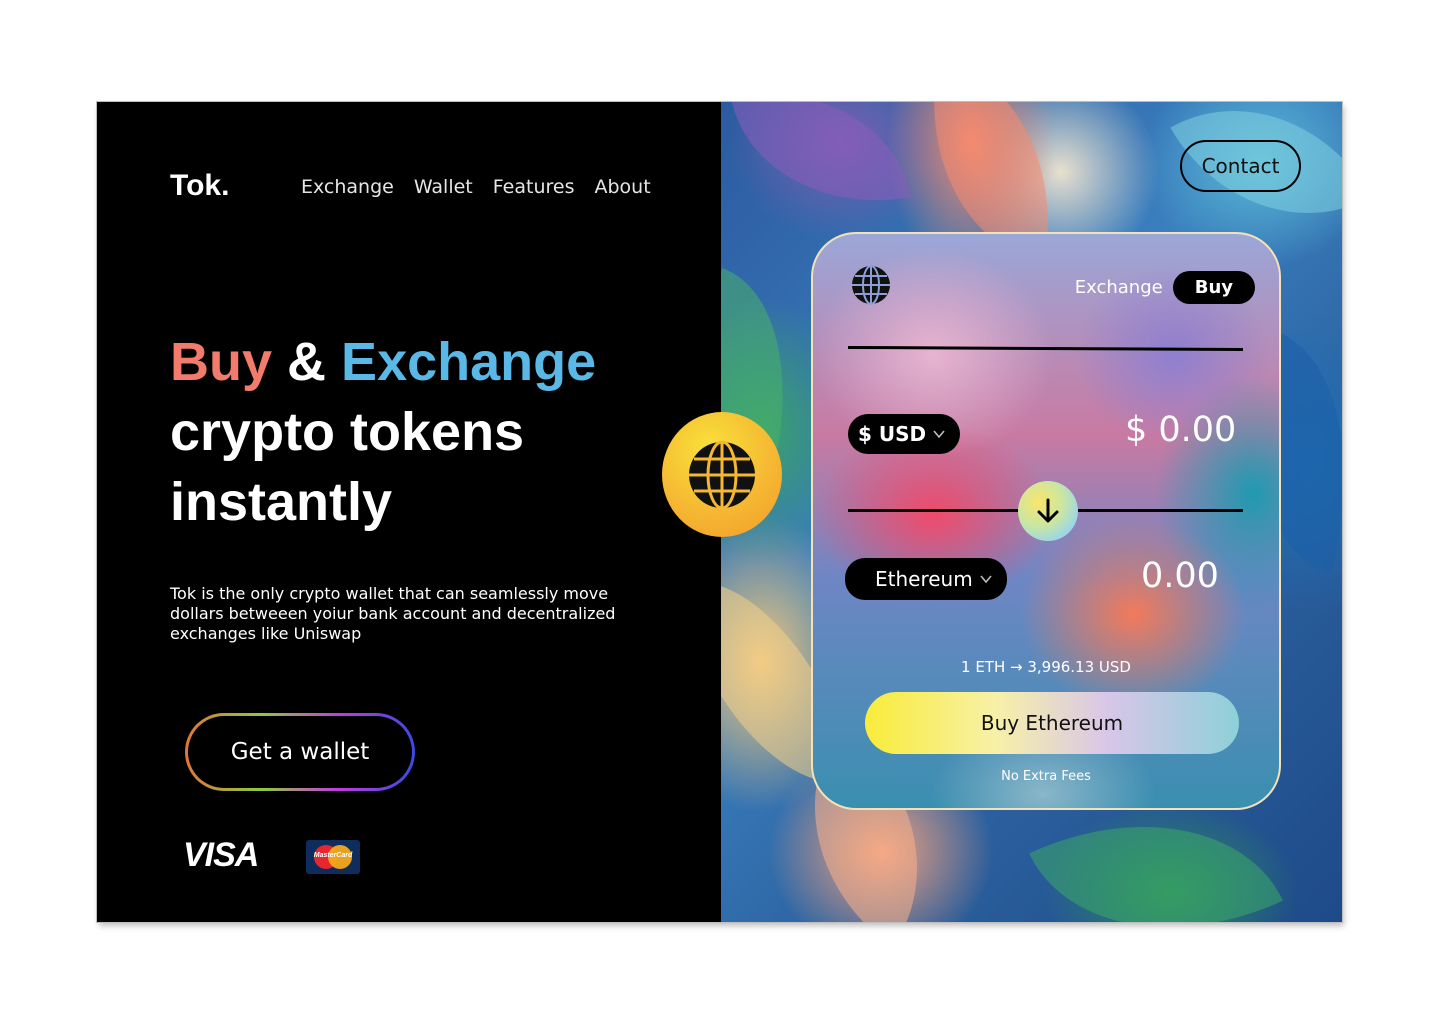 The width and height of the screenshot is (1440, 1024). I want to click on divider-top, so click(1045, 348).